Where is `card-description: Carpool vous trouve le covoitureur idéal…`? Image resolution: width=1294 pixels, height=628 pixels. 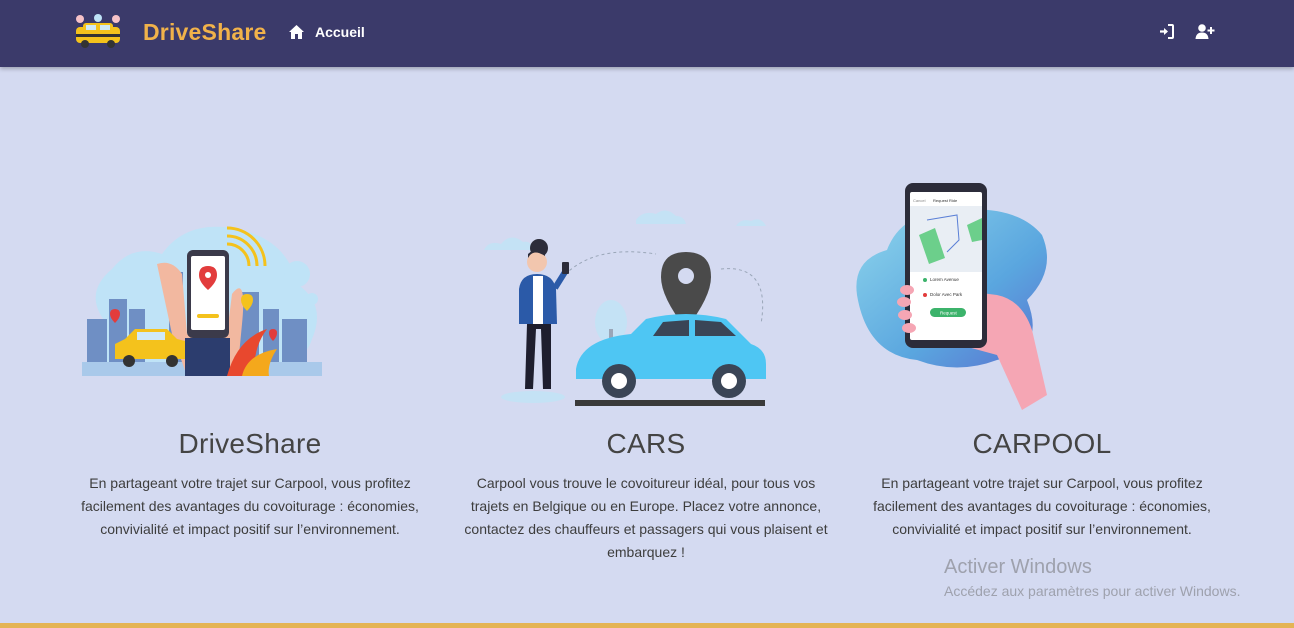
card-description: Carpool vous trouve le covoitureur idéal… is located at coordinates (646, 517).